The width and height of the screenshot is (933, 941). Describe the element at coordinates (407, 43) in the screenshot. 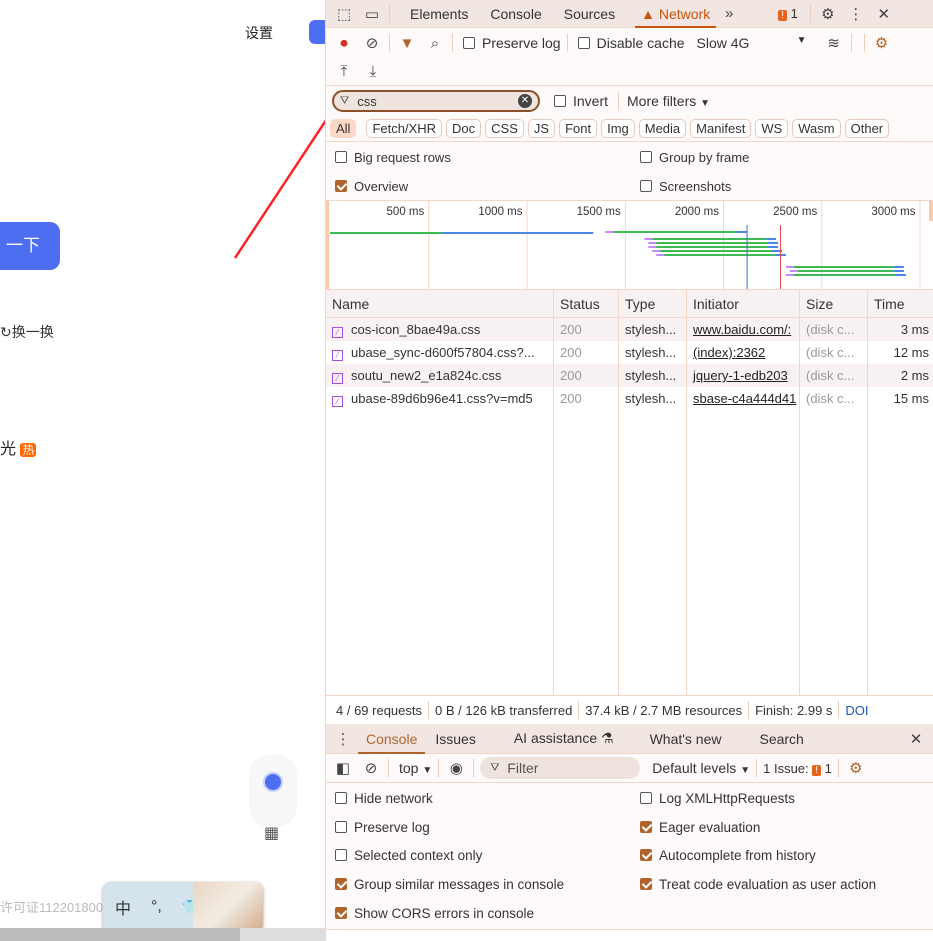

I see `filter-icon: ▼` at that location.